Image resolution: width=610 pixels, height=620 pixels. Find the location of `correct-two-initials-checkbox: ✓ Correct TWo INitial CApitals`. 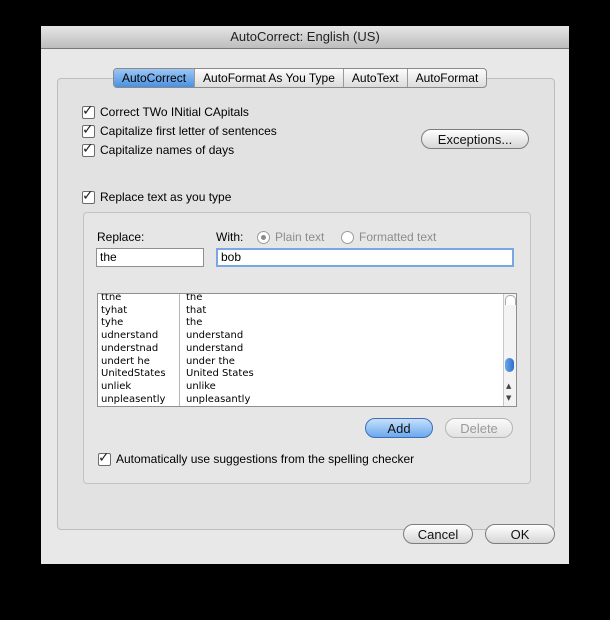

correct-two-initials-checkbox: ✓ Correct TWo INitial CApitals is located at coordinates (165, 110).